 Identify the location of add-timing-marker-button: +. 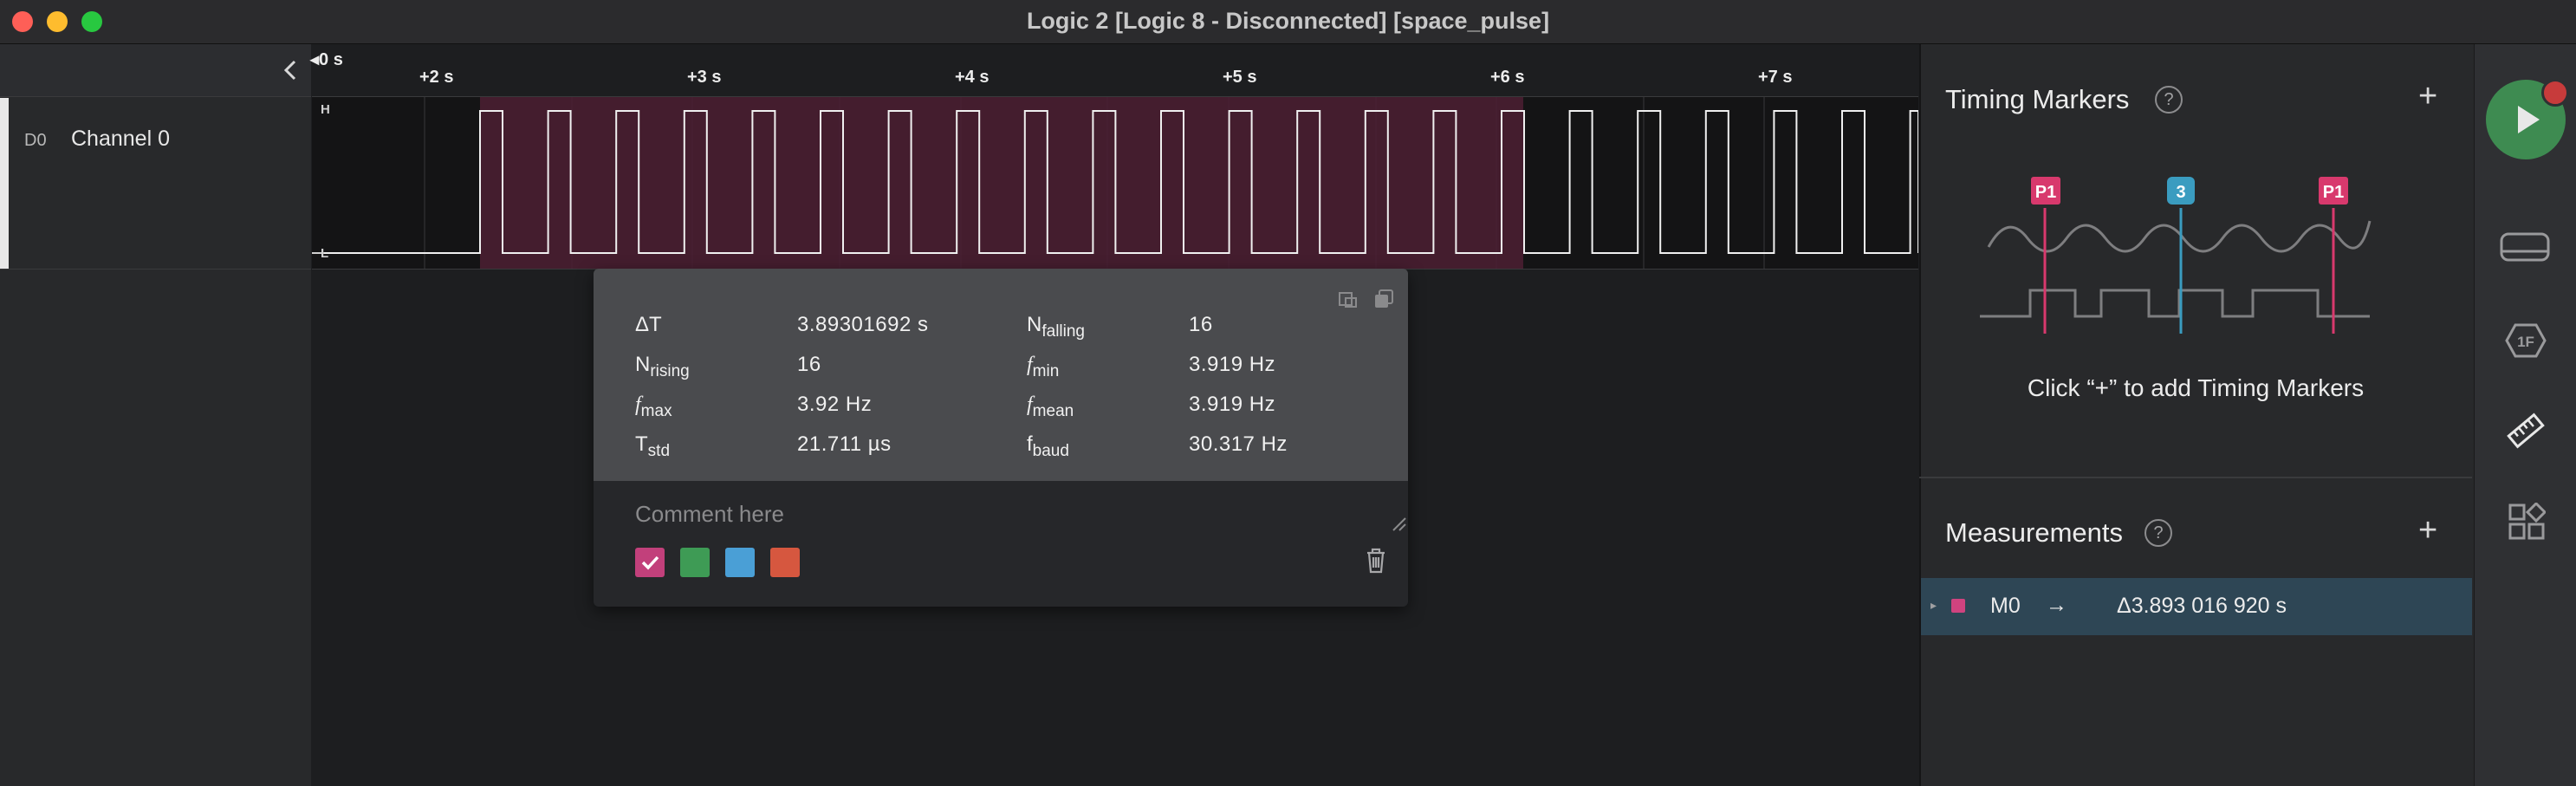
(2428, 96).